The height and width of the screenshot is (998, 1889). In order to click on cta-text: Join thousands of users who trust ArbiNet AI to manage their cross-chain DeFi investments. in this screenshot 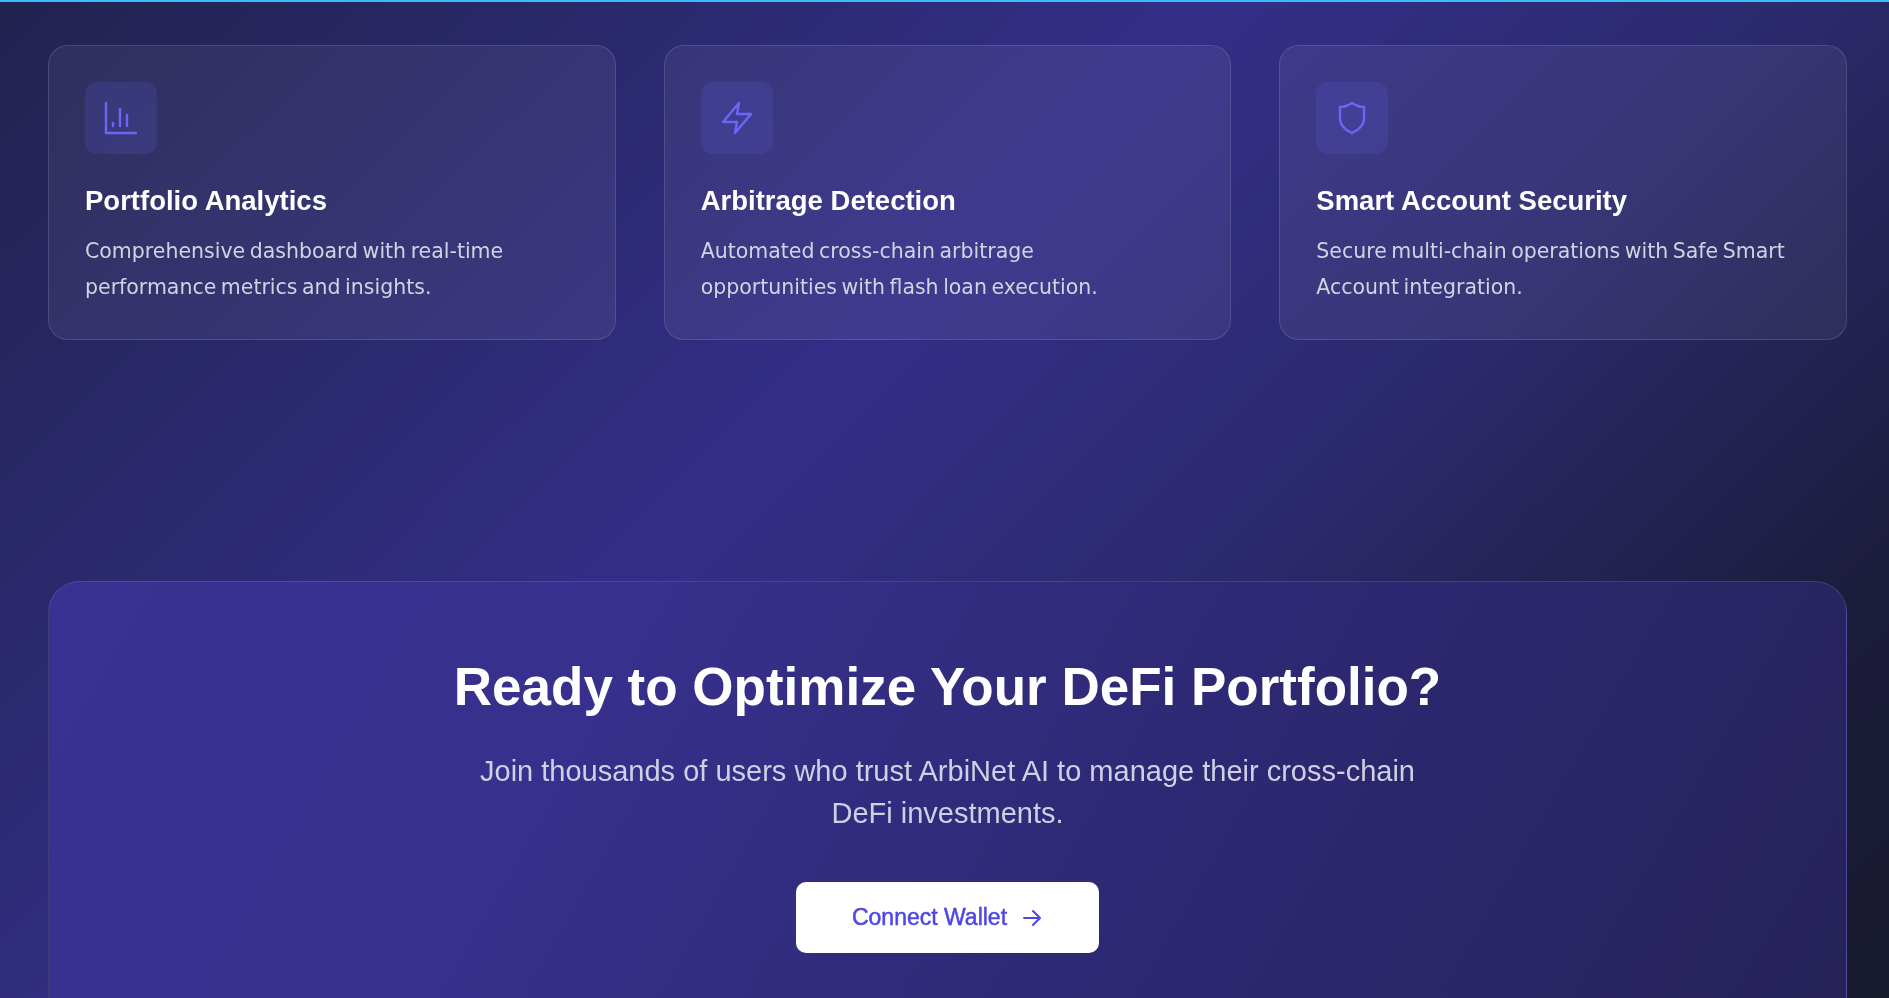, I will do `click(947, 792)`.